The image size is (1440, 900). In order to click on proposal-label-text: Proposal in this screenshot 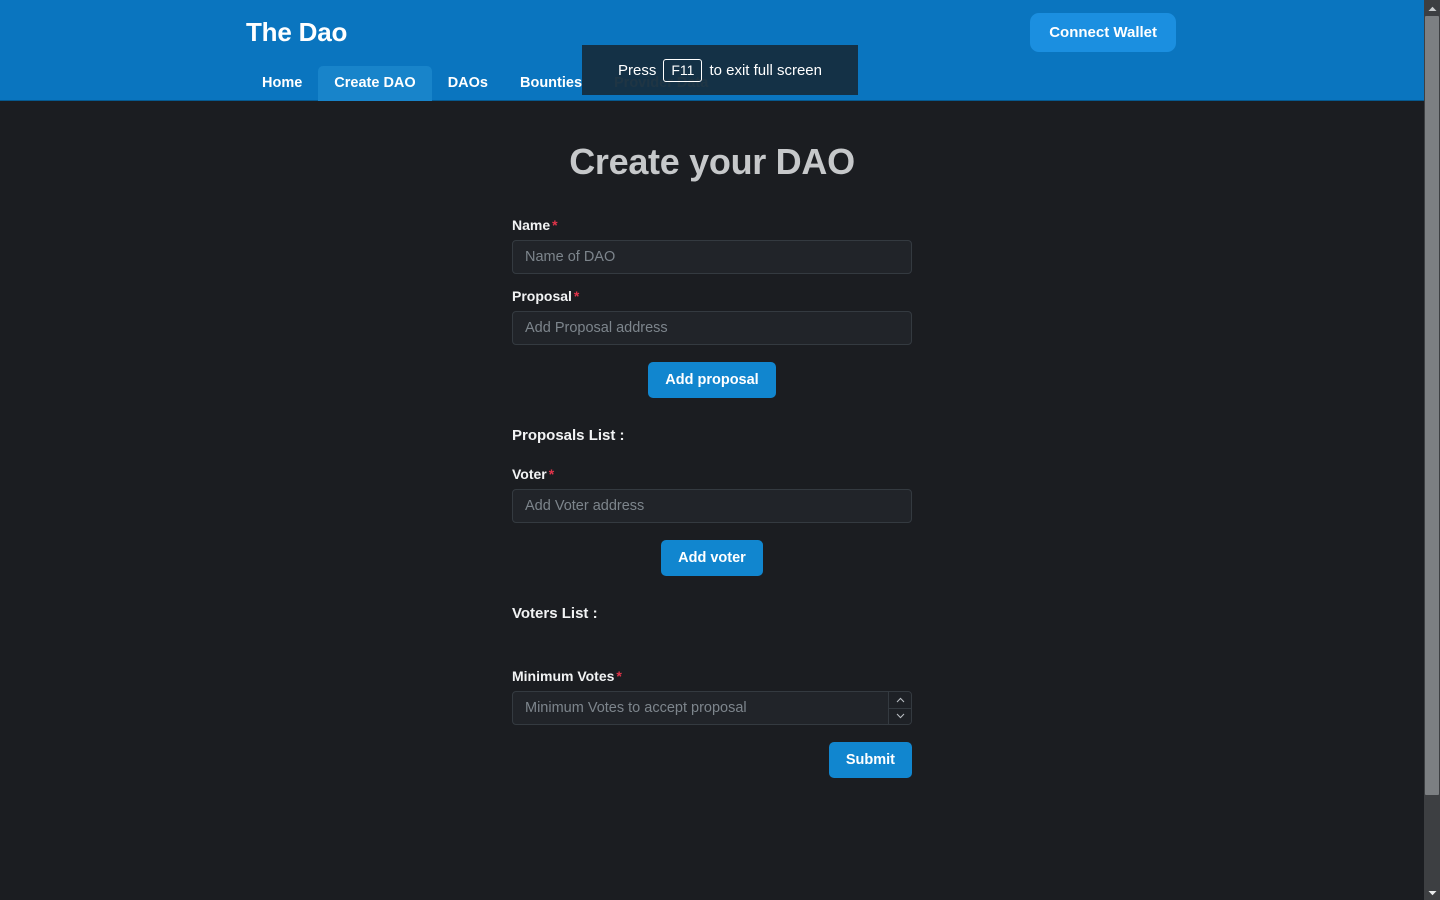, I will do `click(542, 296)`.